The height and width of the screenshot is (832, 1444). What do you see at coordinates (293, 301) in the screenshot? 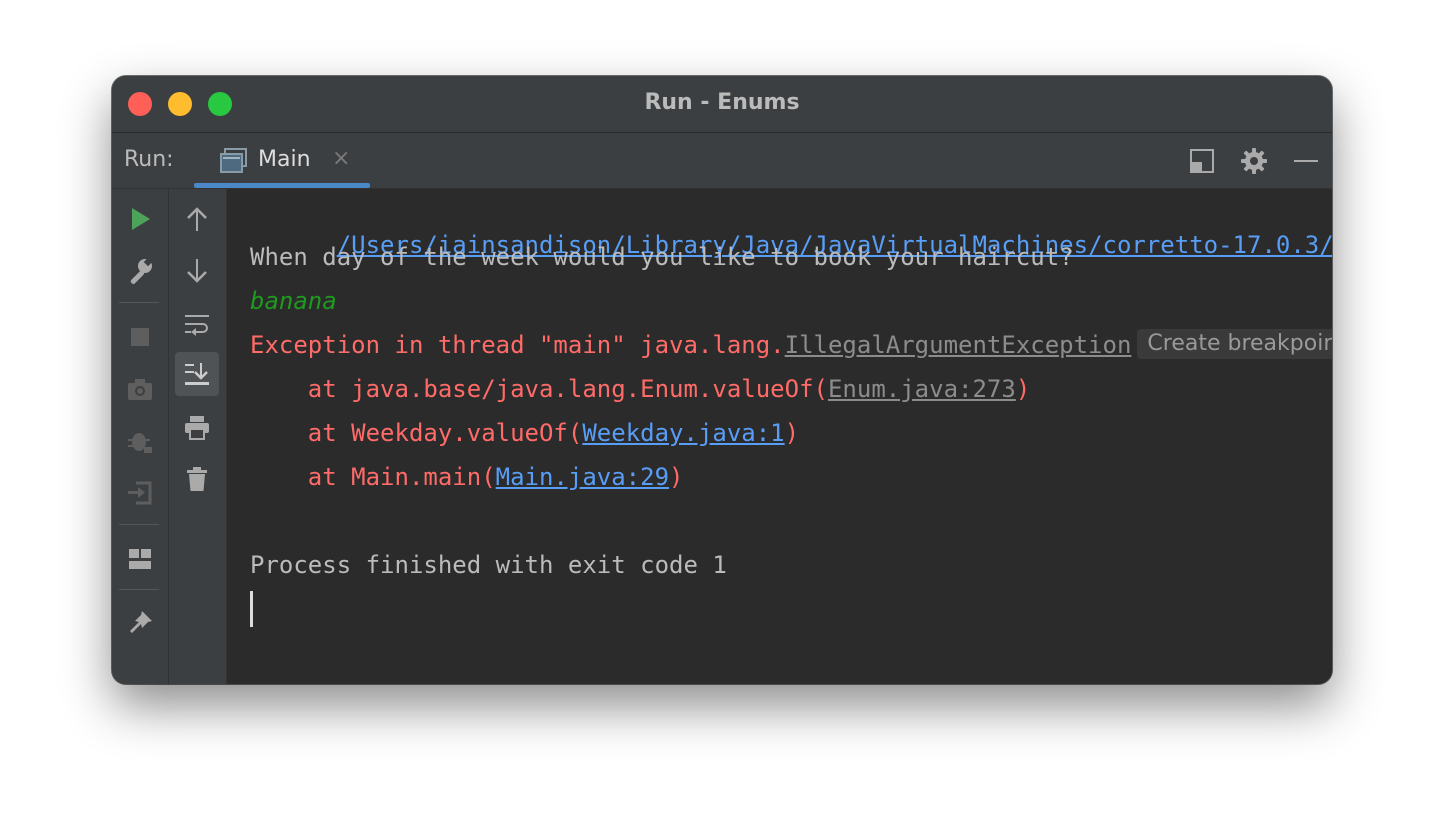
I see `user-input-line: banana` at bounding box center [293, 301].